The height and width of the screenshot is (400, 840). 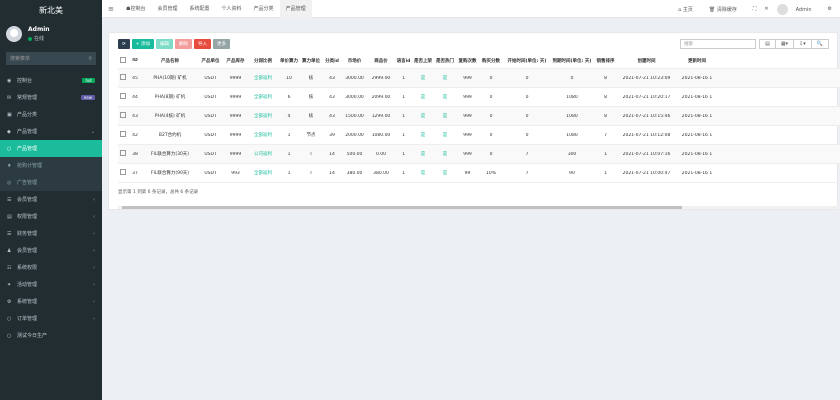 I want to click on sidebar-item-11: ☷ 系统权限 ‹, so click(x=51, y=267).